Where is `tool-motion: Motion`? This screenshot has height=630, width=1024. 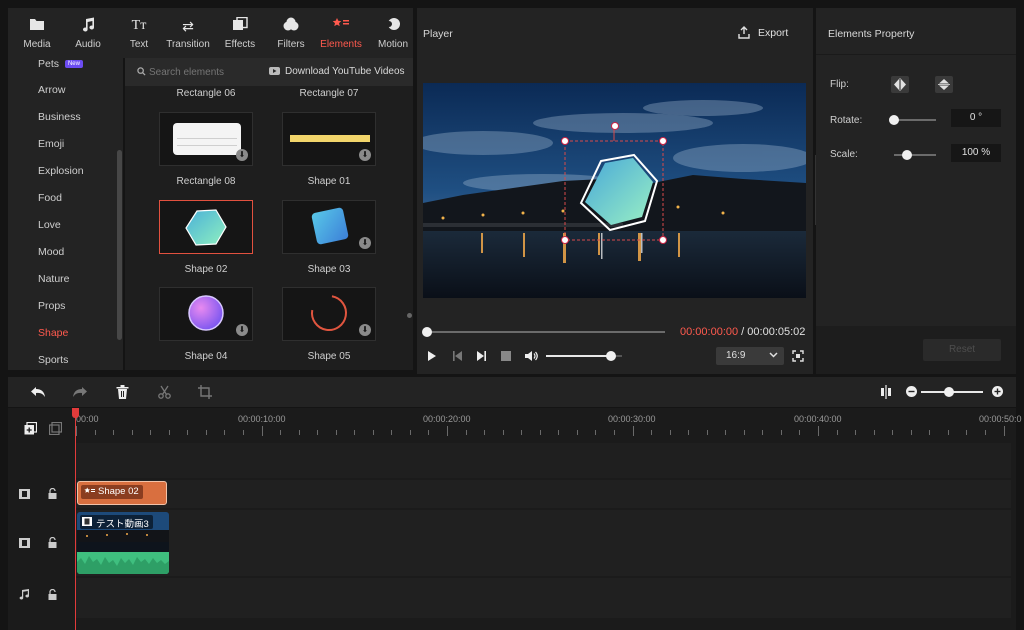 tool-motion: Motion is located at coordinates (393, 33).